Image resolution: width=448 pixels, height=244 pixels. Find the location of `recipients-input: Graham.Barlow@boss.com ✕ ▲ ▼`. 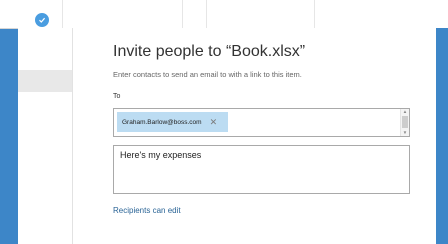

recipients-input: Graham.Barlow@boss.com ✕ ▲ ▼ is located at coordinates (261, 122).